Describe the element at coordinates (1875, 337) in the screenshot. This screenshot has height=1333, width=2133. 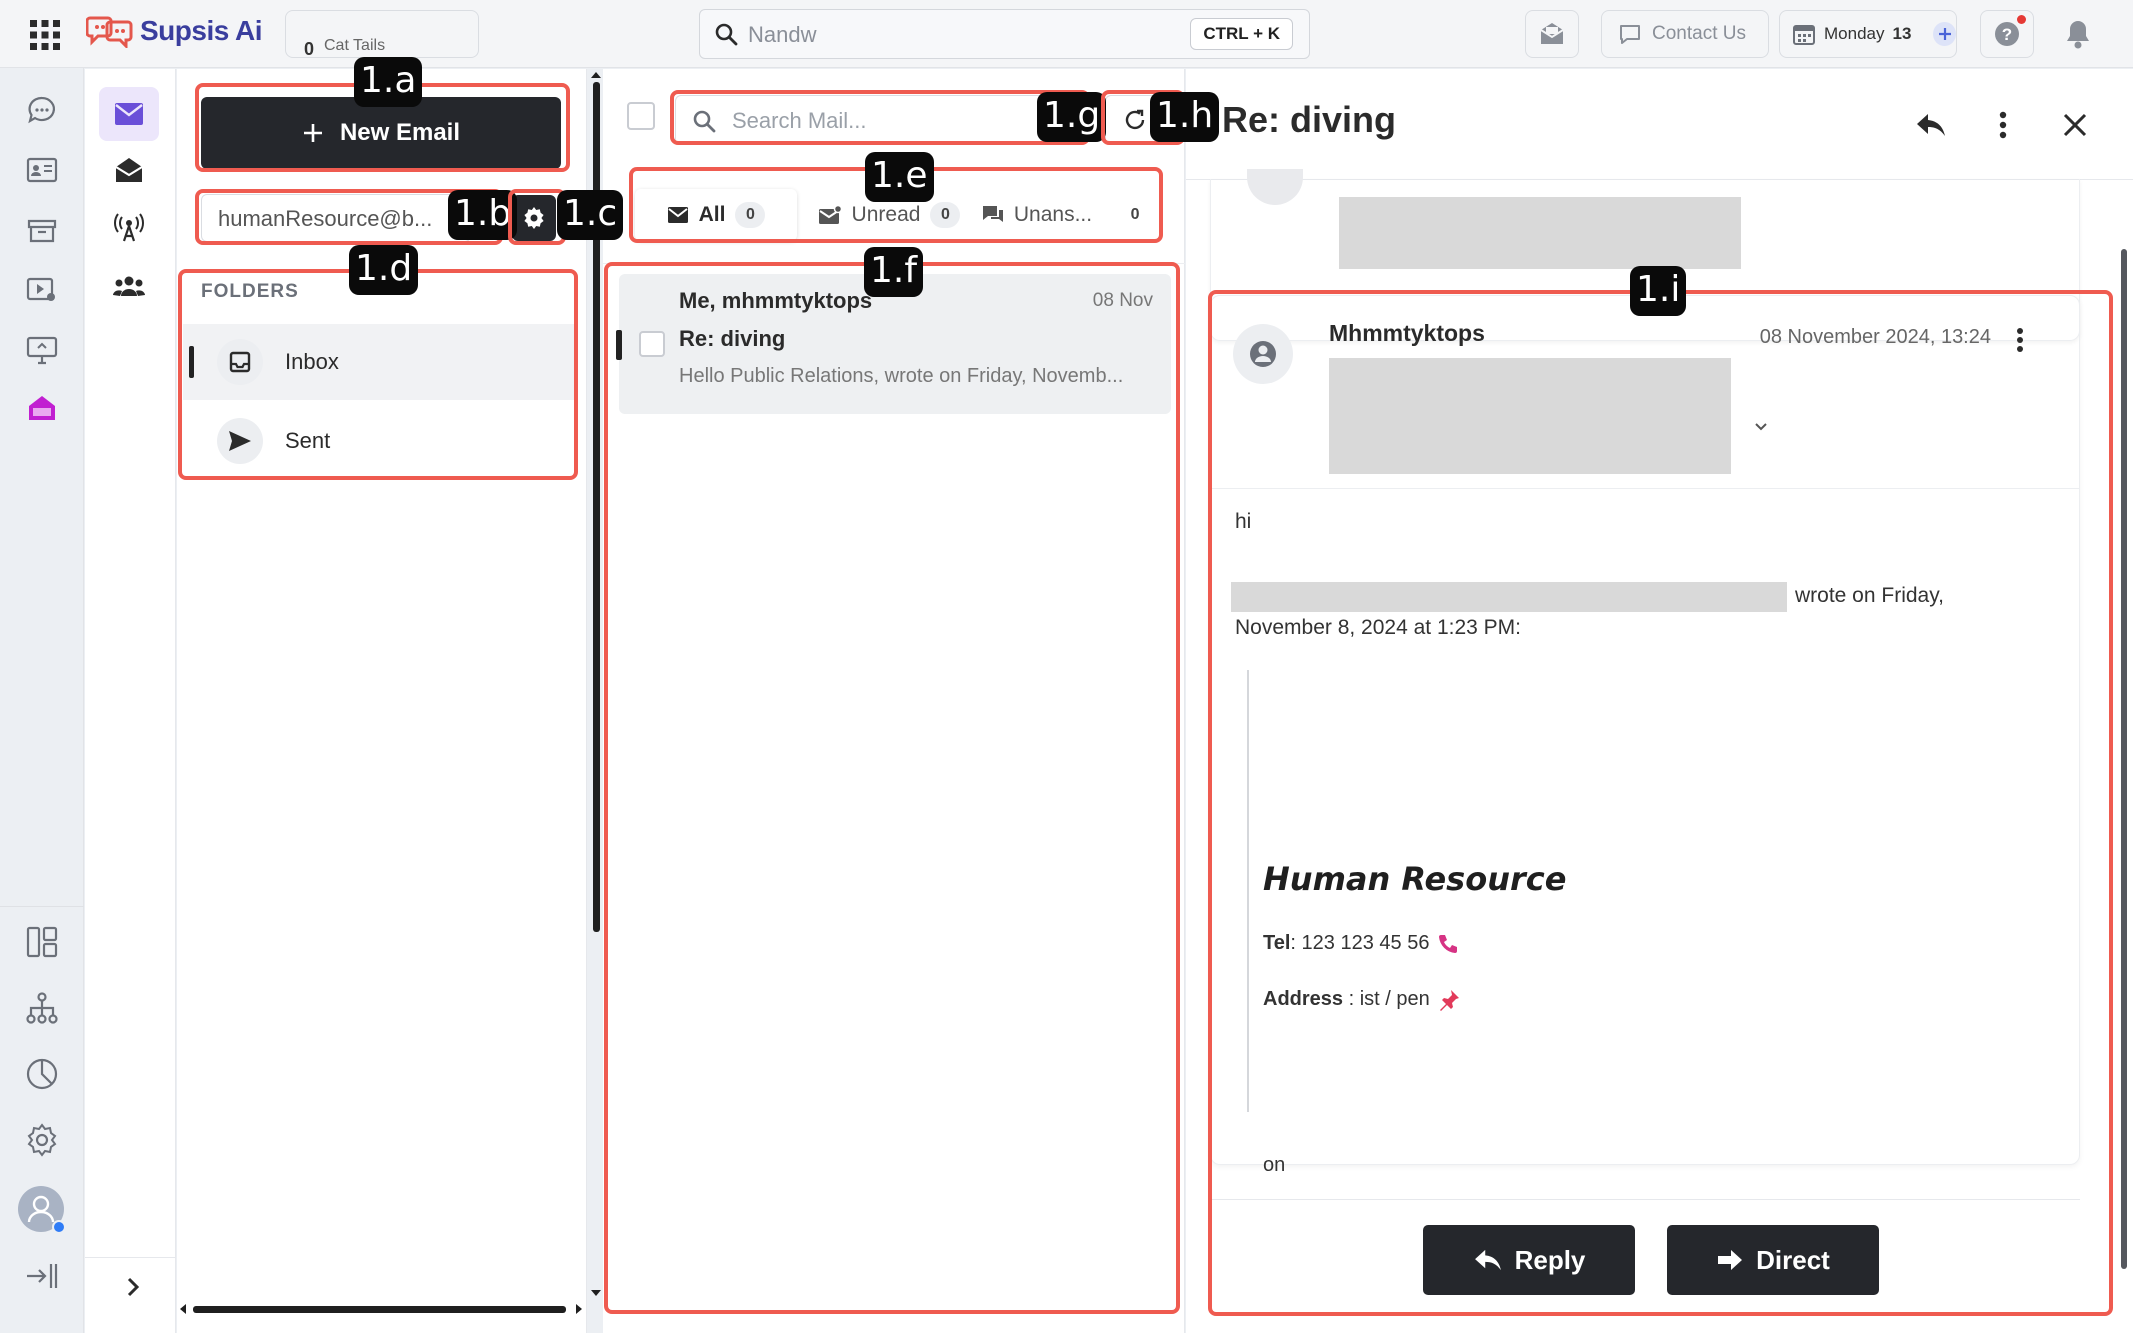
I see `message-date: 08 November 2024, 13:24` at that location.